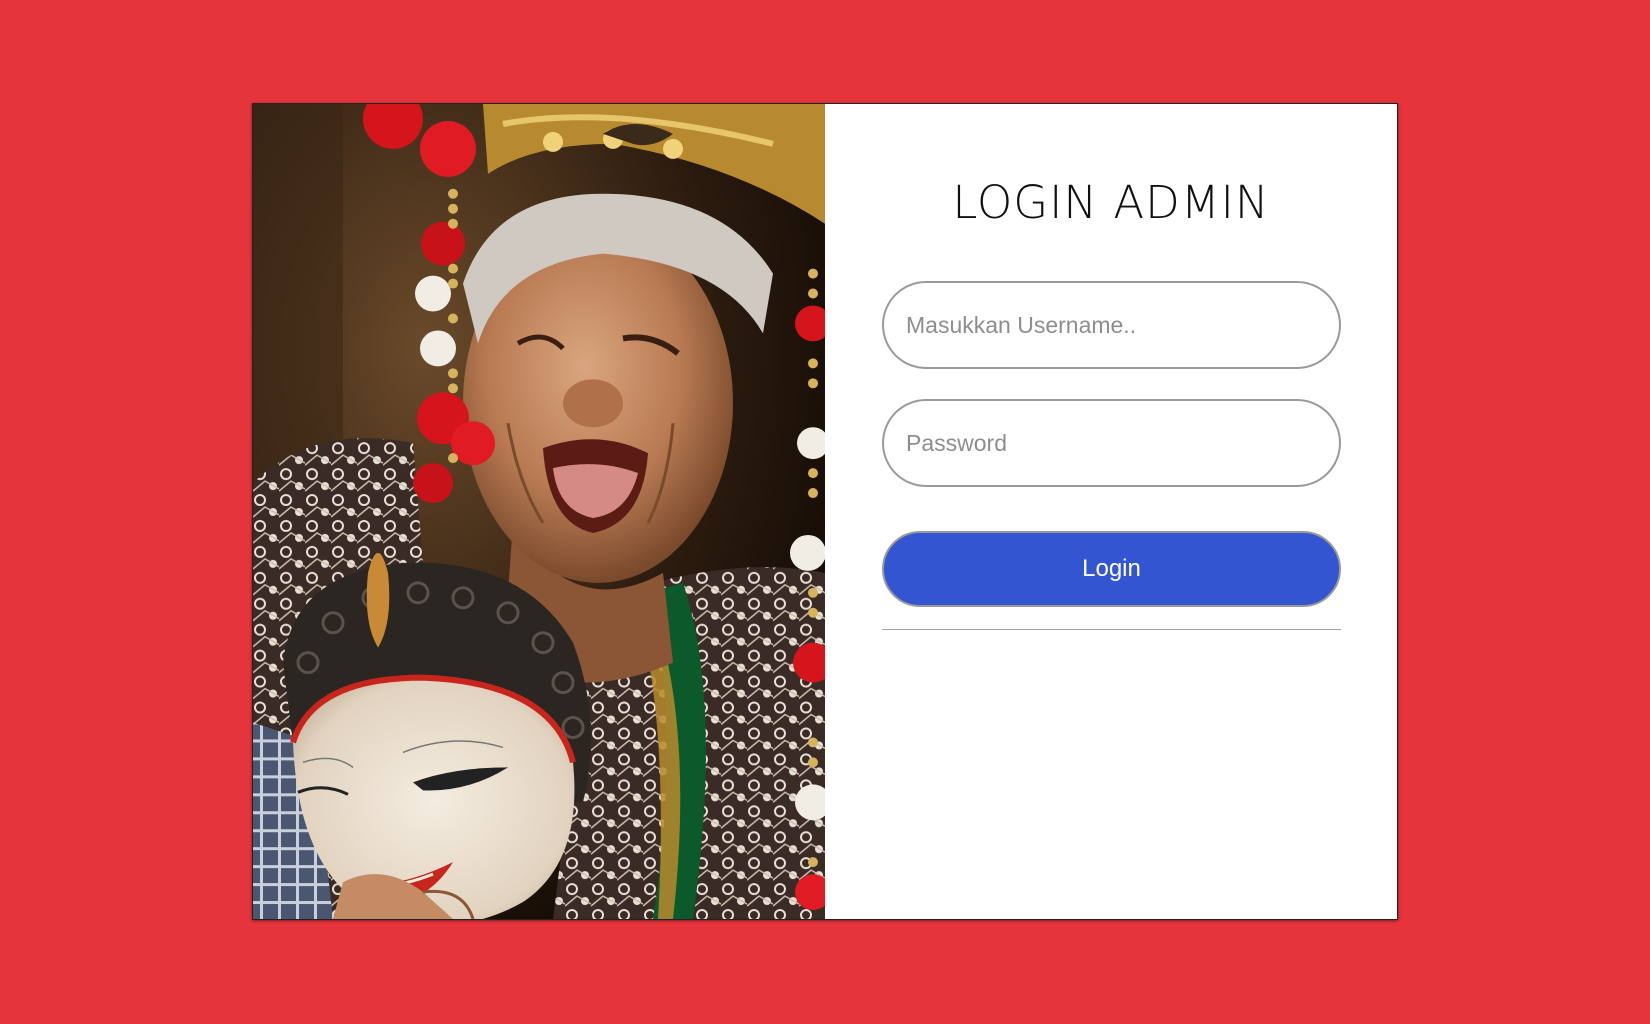 The width and height of the screenshot is (1650, 1024). What do you see at coordinates (1111, 202) in the screenshot?
I see `page-title: LOGIN ADMIN` at bounding box center [1111, 202].